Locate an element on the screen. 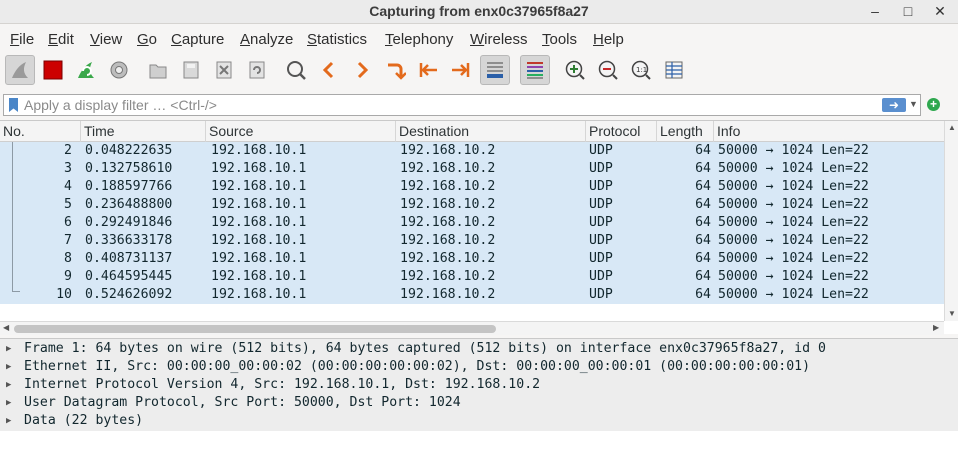 This screenshot has height=458, width=958. menu-analyze: Analyze is located at coordinates (266, 39).